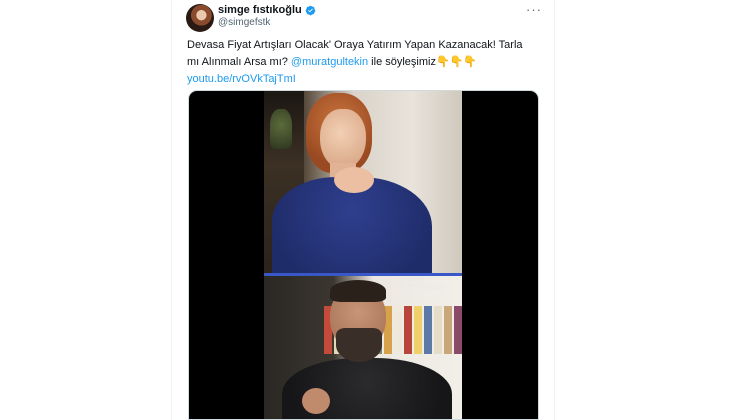 This screenshot has width=730, height=420. I want to click on mention-link: @muratgultekin, so click(329, 62).